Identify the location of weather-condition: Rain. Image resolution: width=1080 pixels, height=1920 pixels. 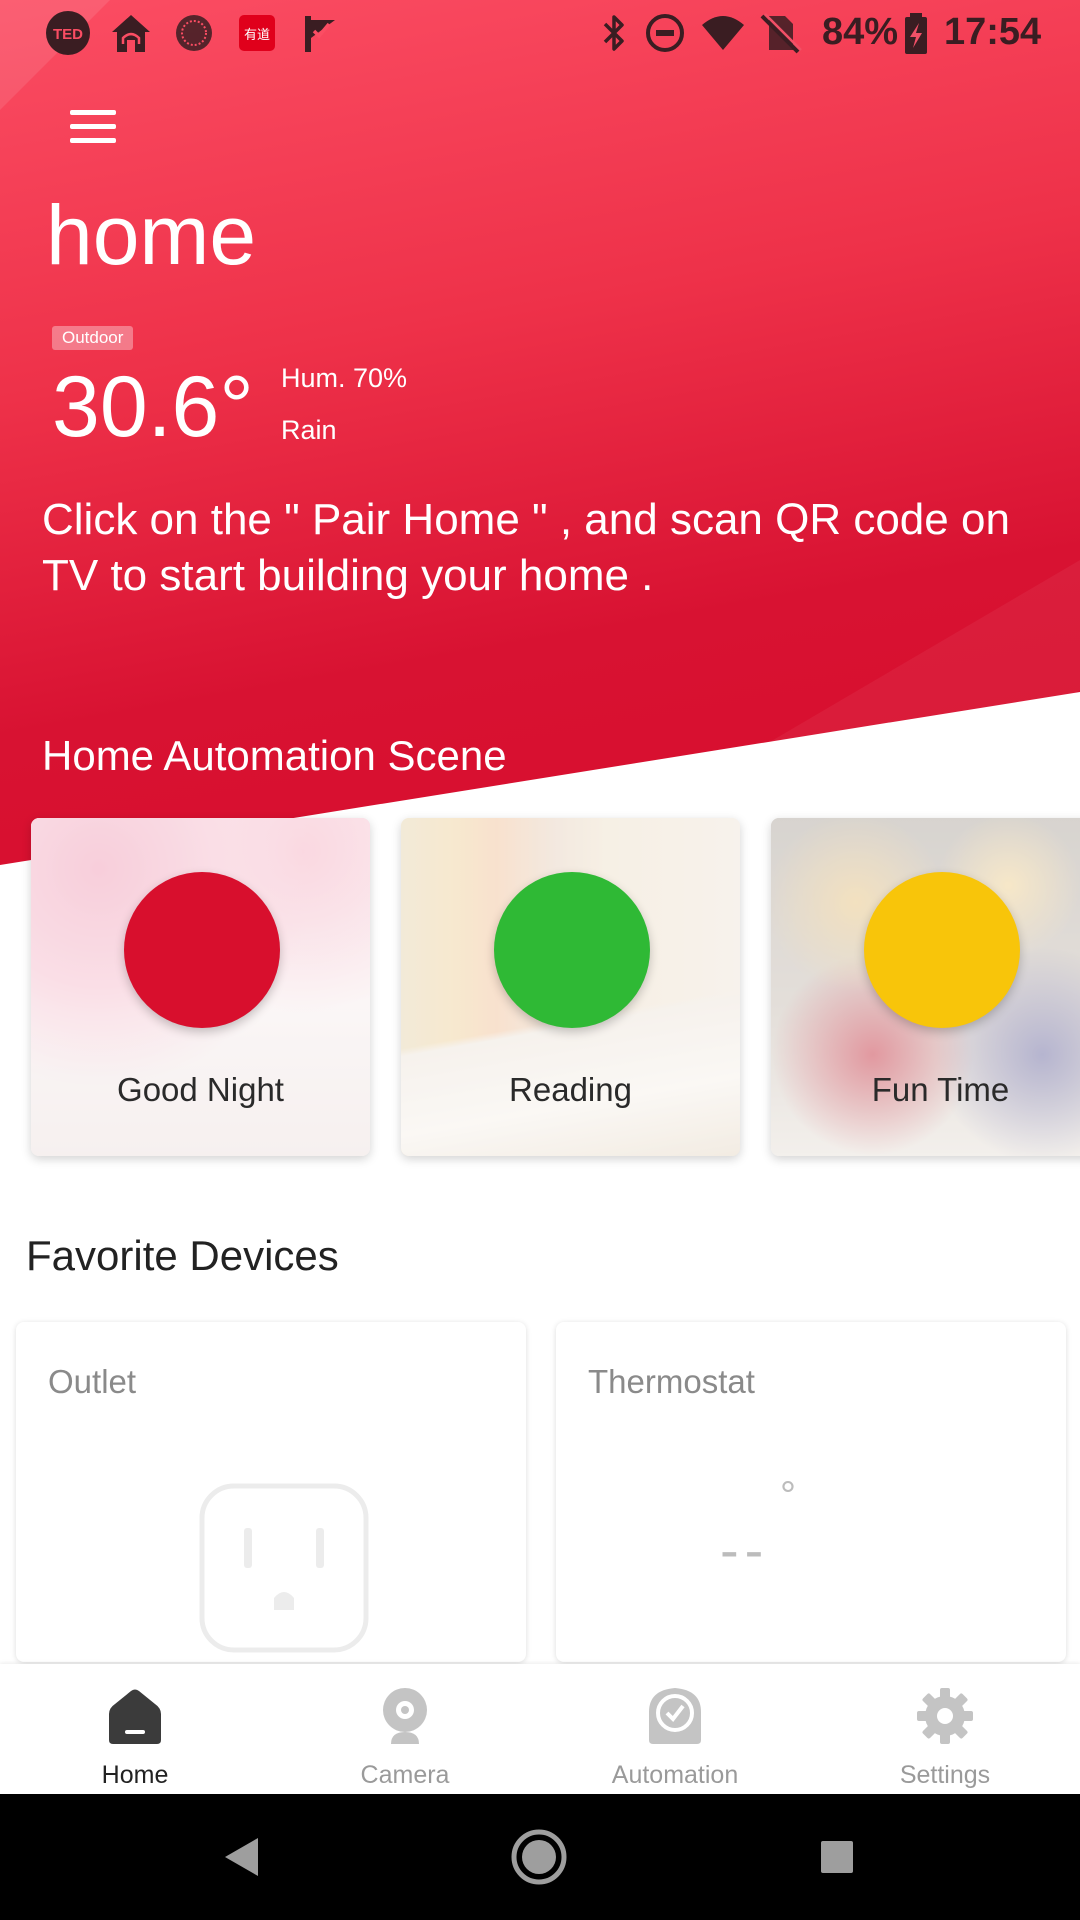
(309, 430).